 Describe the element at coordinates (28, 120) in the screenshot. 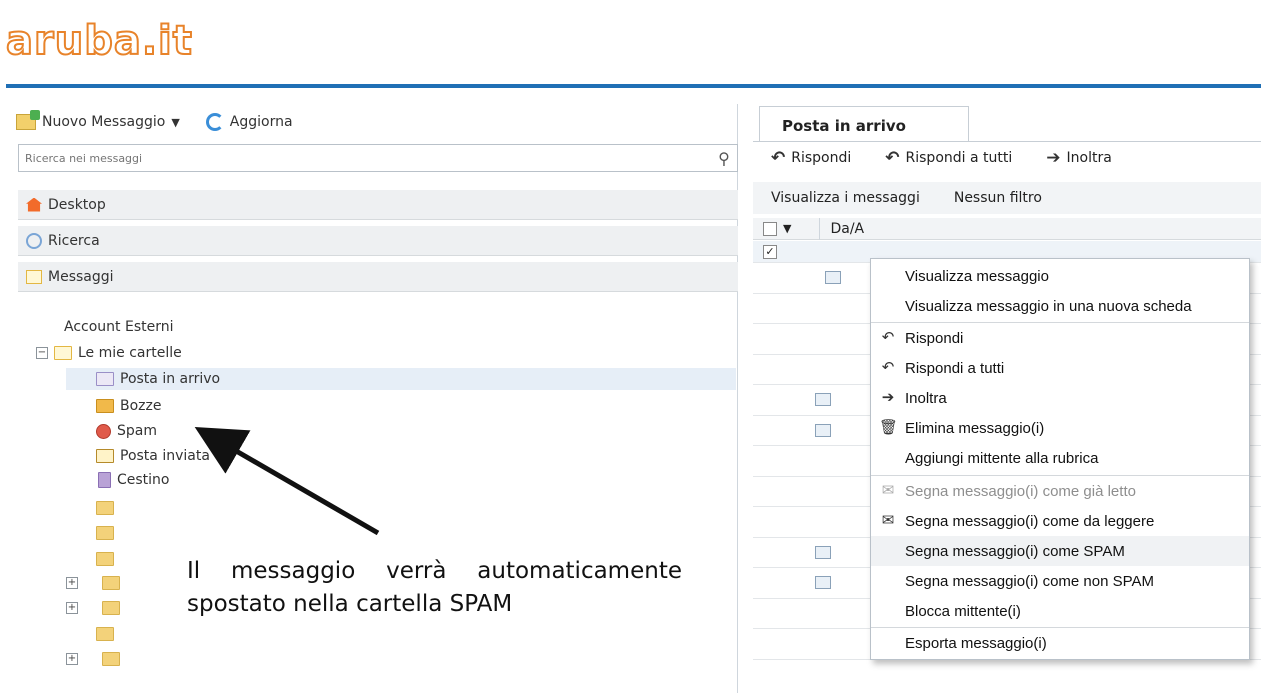

I see `new-message-icon` at that location.